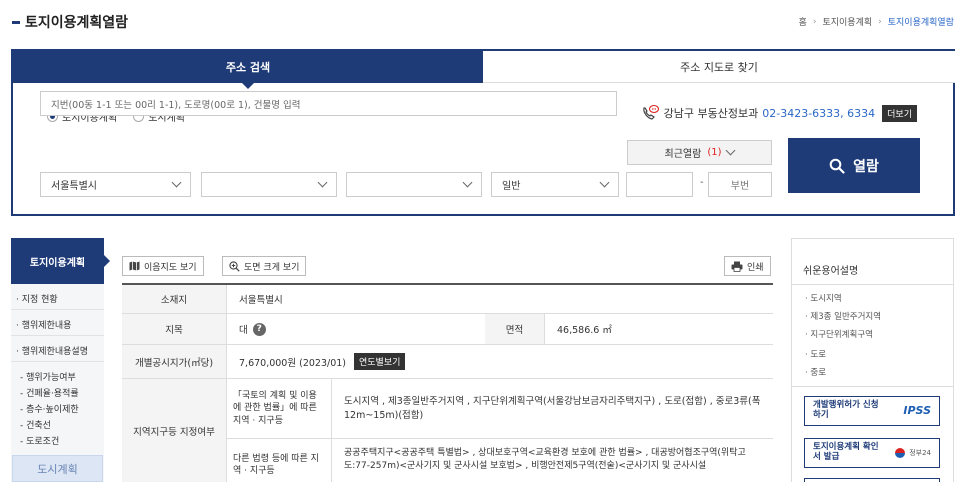 The image size is (966, 482). Describe the element at coordinates (356, 329) in the screenshot. I see `jimok-value: 대 ?` at that location.